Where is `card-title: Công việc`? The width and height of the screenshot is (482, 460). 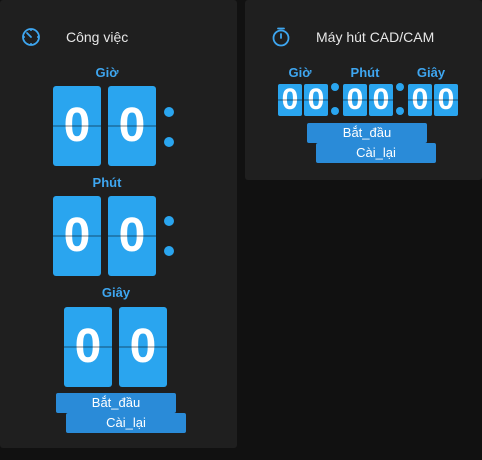
card-title: Công việc is located at coordinates (97, 37).